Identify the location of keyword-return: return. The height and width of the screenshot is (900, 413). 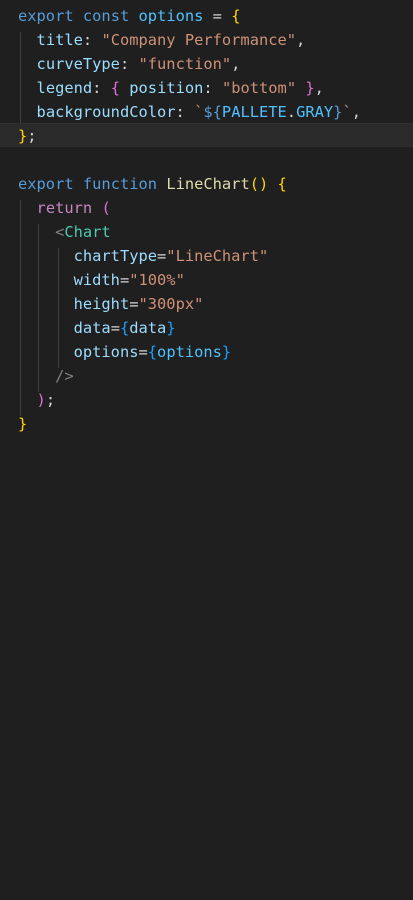
(64, 208).